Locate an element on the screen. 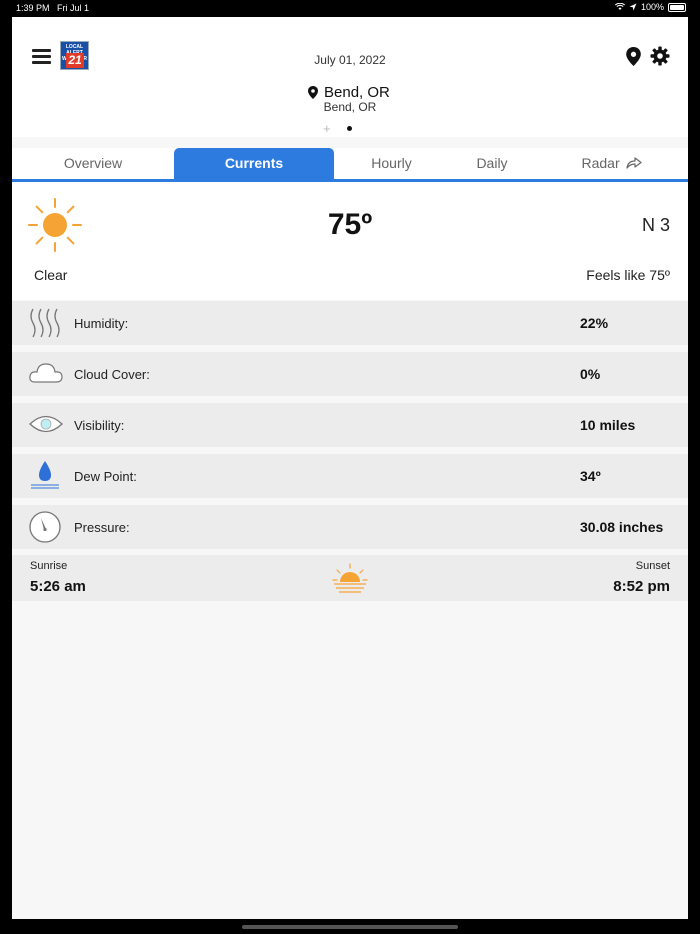  gauge-icon is located at coordinates (45, 527).